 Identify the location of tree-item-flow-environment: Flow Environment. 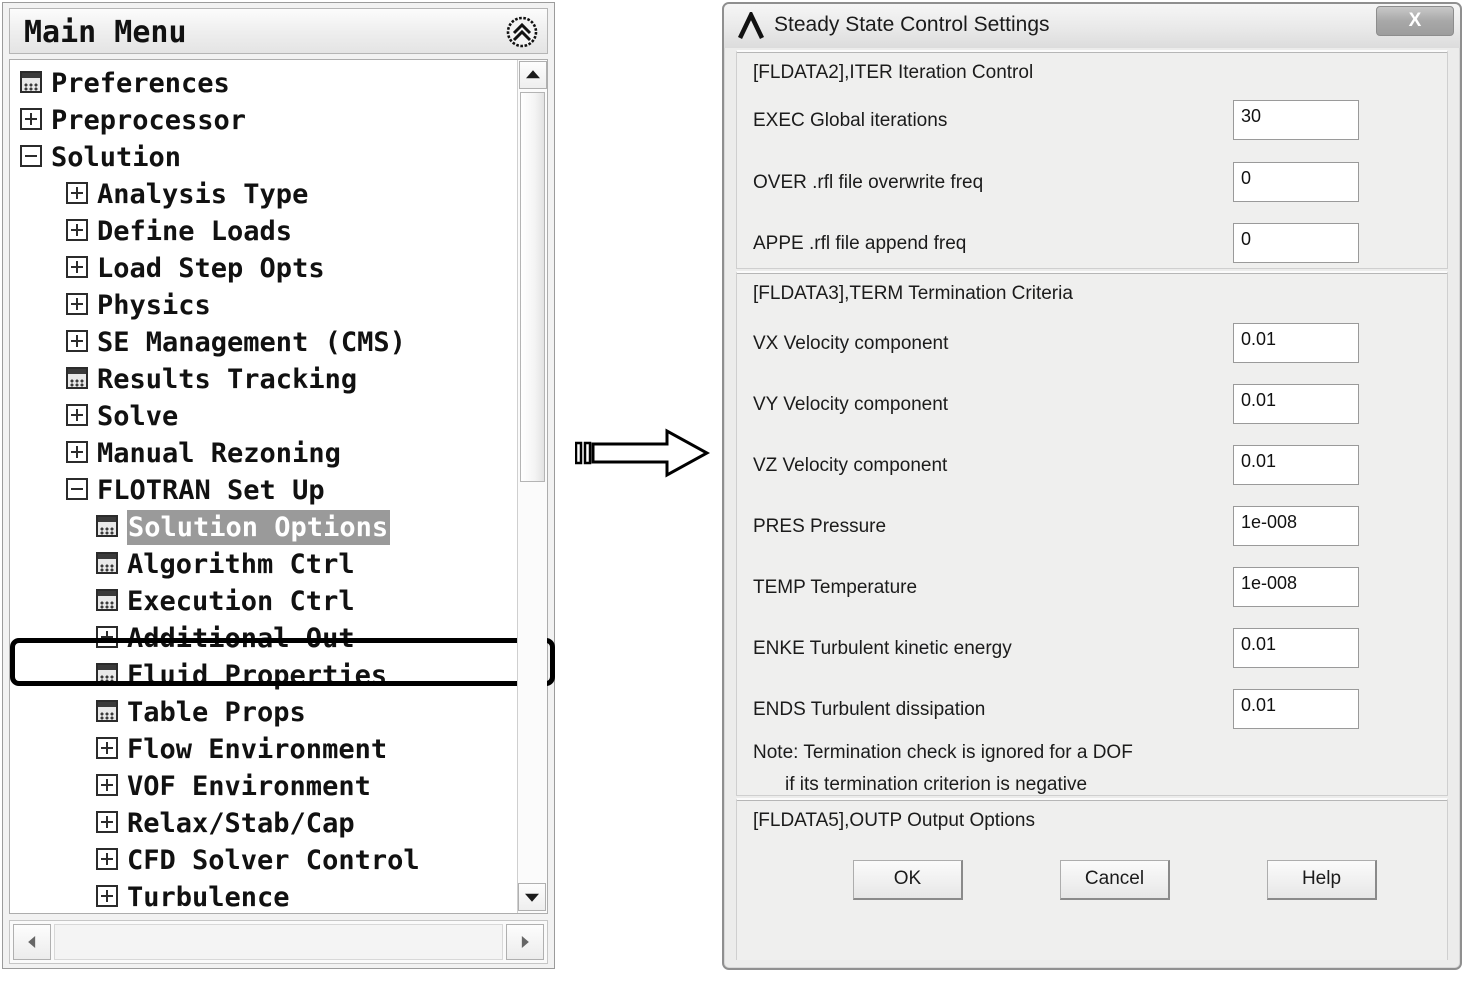
(263, 748).